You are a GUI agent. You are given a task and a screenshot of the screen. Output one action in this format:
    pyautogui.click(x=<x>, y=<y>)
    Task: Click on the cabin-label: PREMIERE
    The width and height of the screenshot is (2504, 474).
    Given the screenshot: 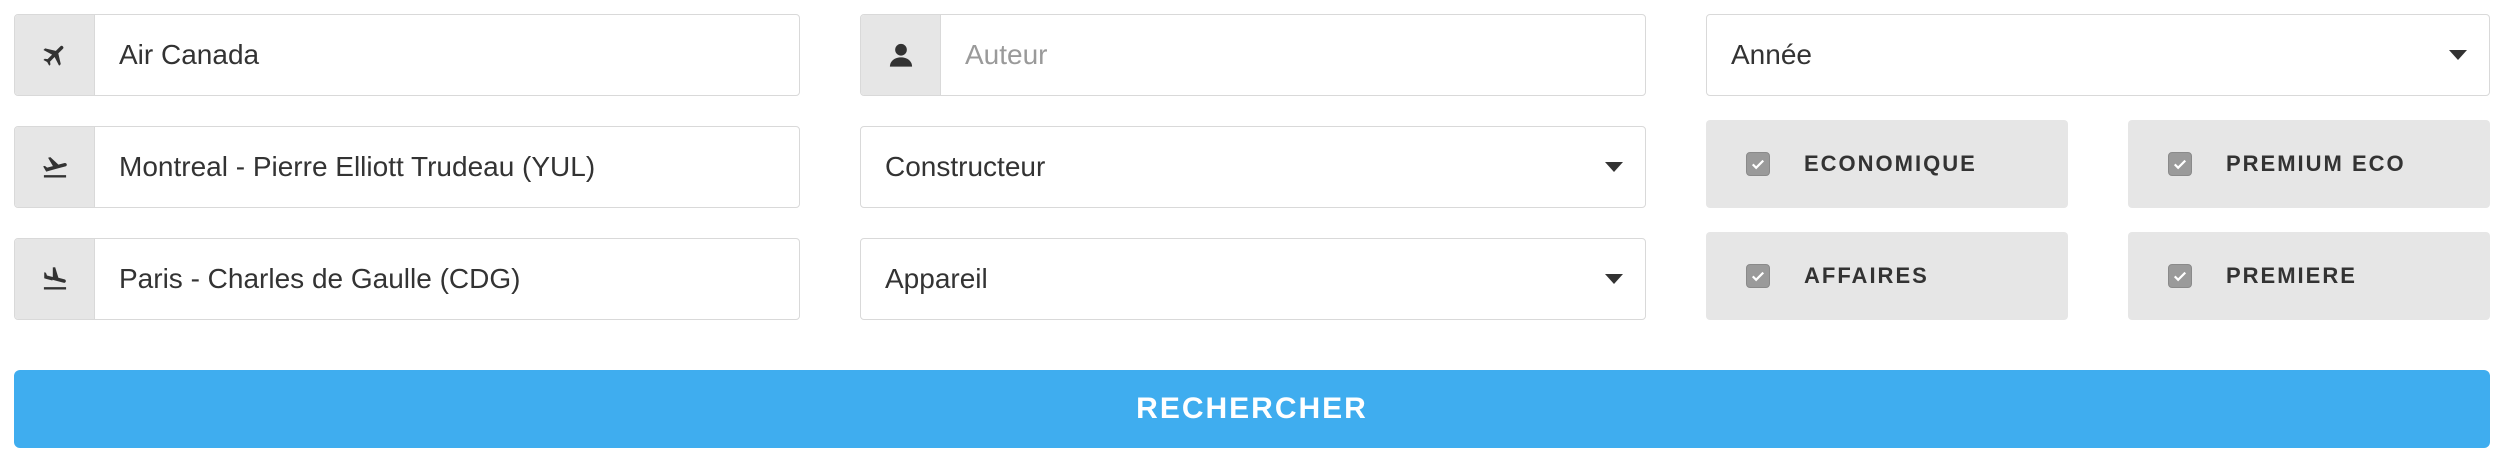 What is the action you would take?
    pyautogui.click(x=2291, y=275)
    